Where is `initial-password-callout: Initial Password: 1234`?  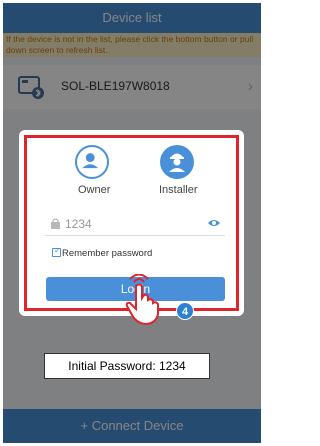 initial-password-callout: Initial Password: 1234 is located at coordinates (127, 366).